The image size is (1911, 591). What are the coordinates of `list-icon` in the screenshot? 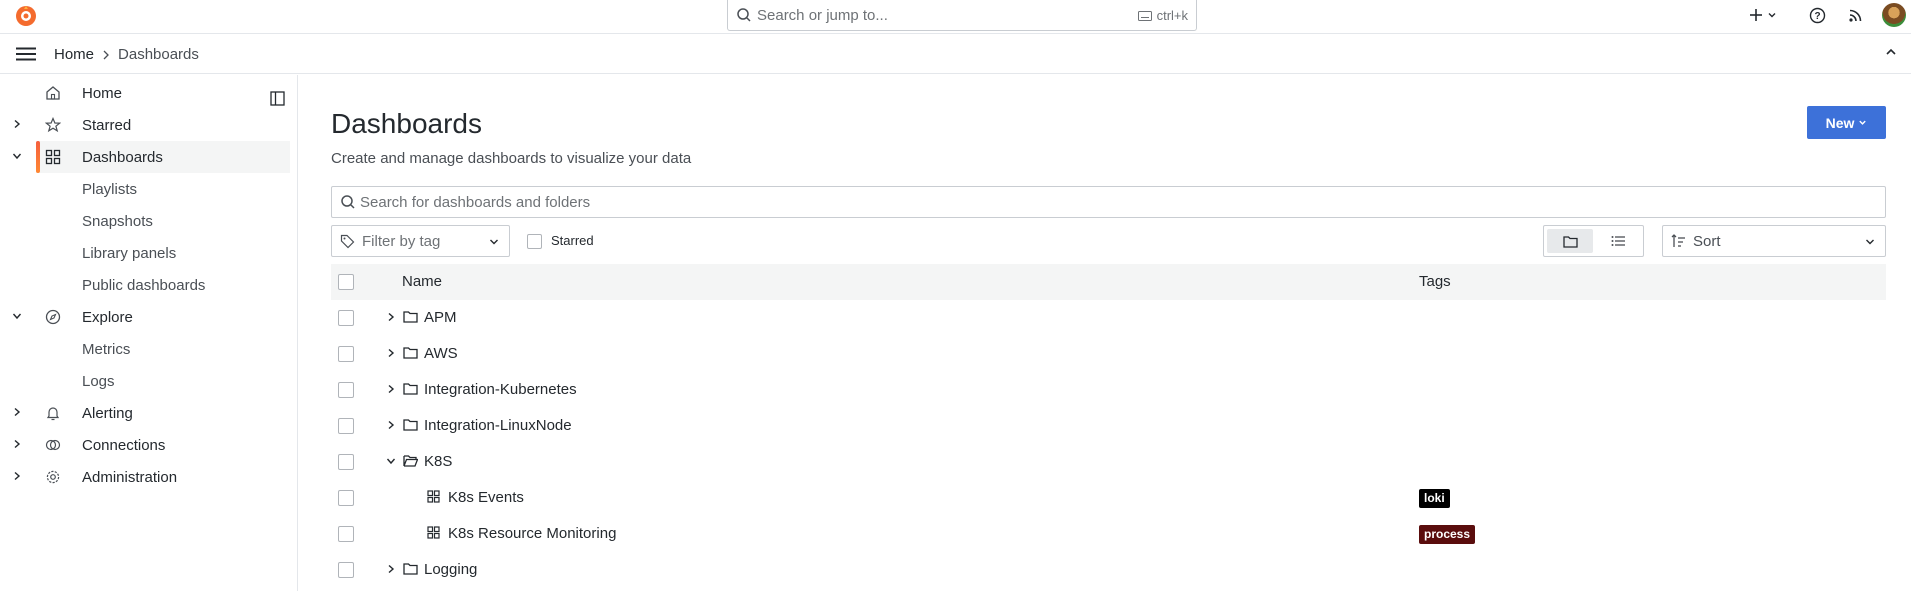 It's located at (1618, 241).